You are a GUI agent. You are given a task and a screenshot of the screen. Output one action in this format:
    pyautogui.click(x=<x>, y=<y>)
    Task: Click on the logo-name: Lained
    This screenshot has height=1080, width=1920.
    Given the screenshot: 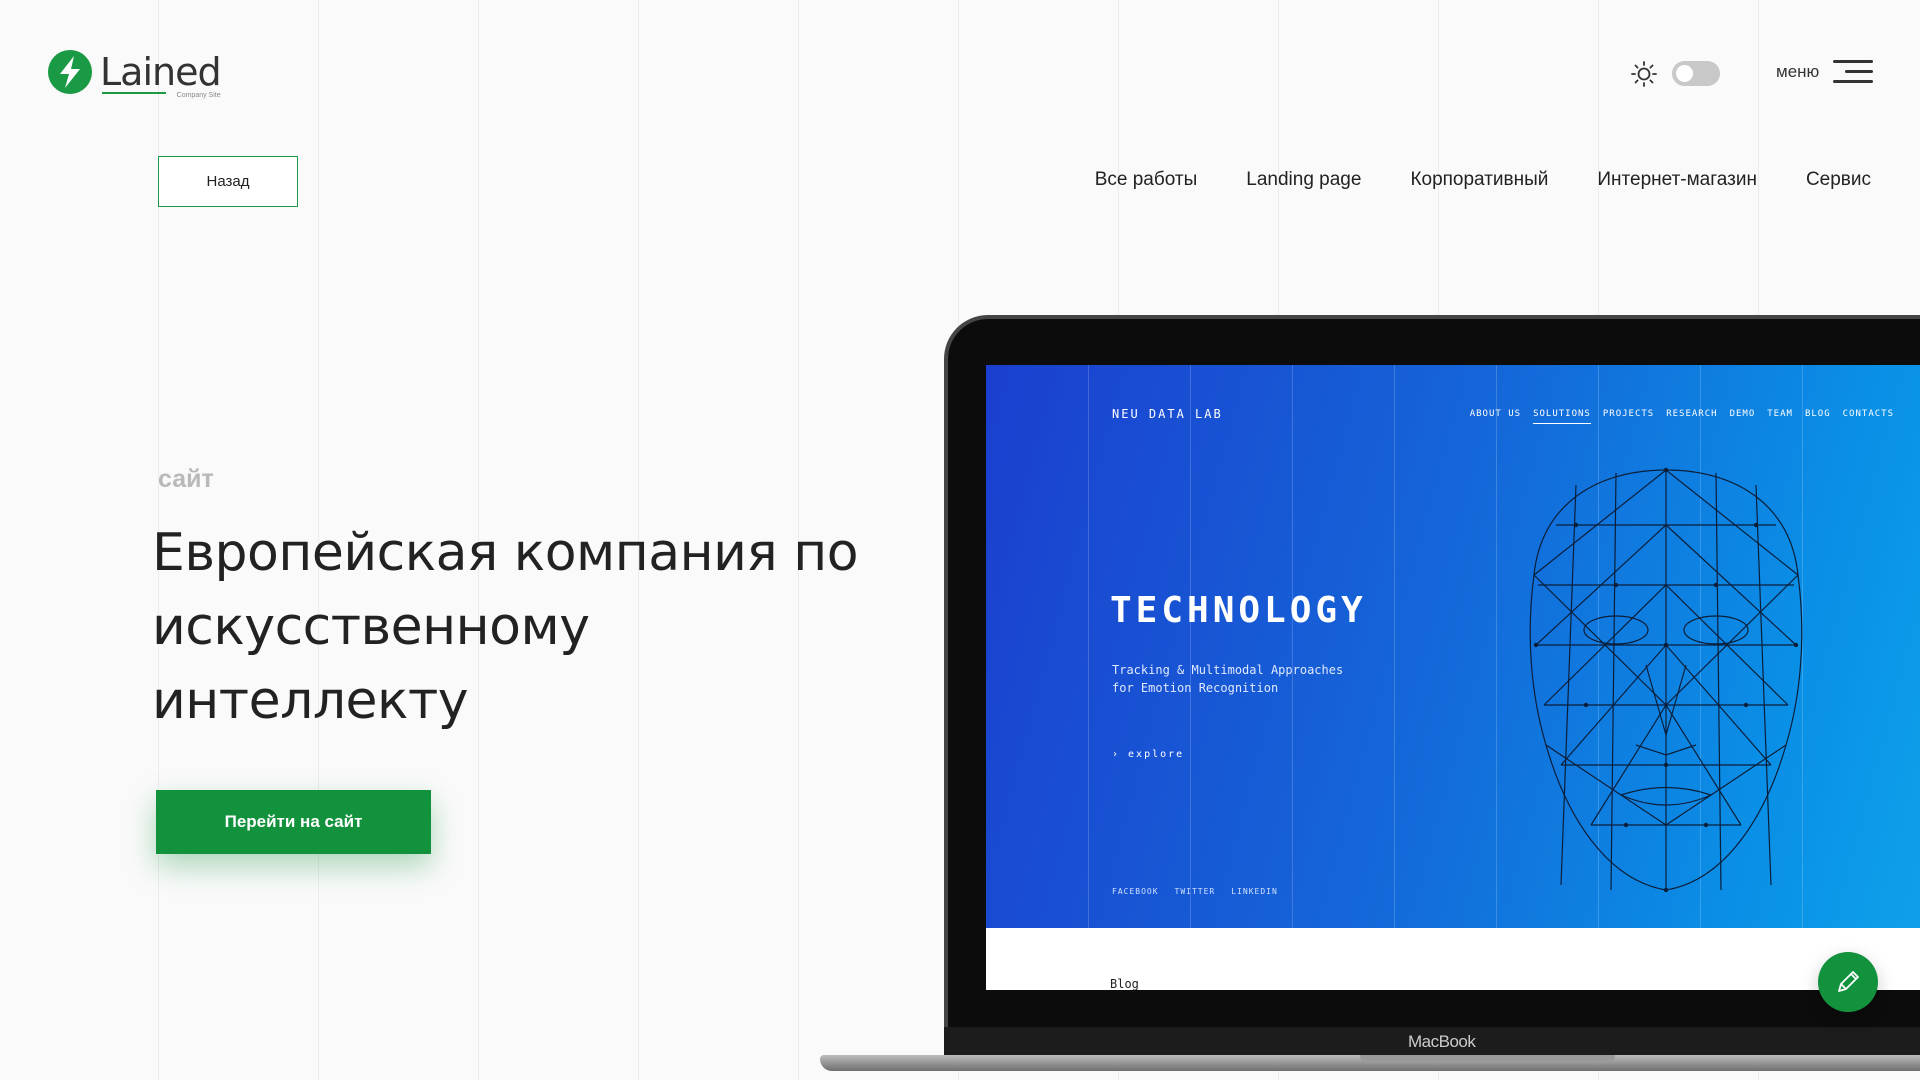 What is the action you would take?
    pyautogui.click(x=161, y=72)
    